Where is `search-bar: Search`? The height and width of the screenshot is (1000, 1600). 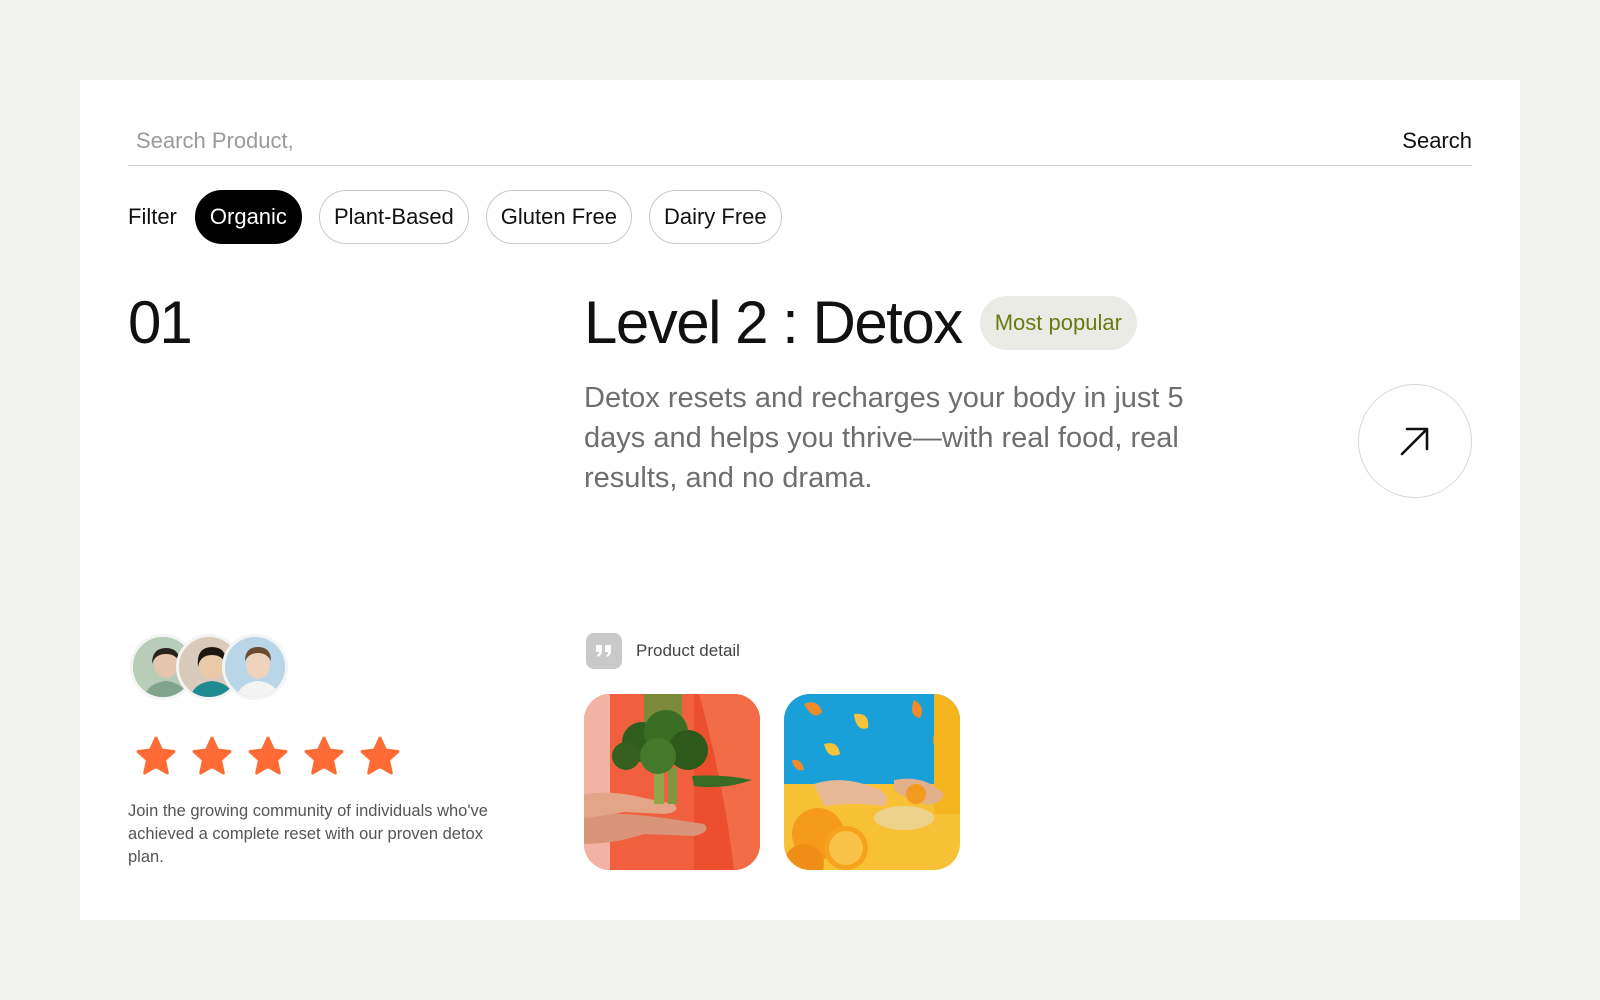
search-bar: Search is located at coordinates (800, 141).